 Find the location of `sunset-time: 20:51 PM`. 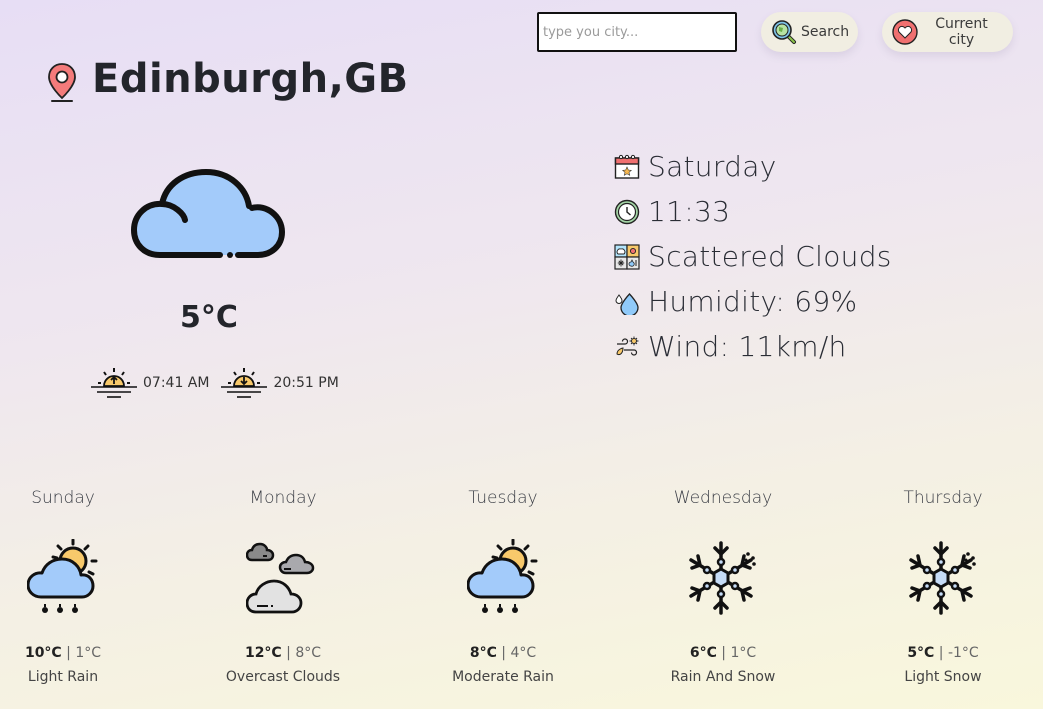

sunset-time: 20:51 PM is located at coordinates (306, 383).